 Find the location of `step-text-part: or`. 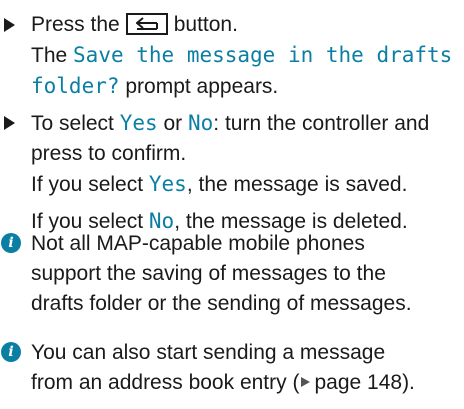

step-text-part: or is located at coordinates (172, 123).